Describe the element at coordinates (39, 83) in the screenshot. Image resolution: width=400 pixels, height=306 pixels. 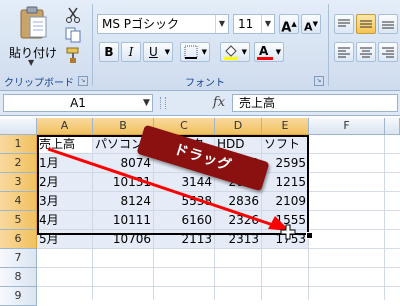
I see `clipboard-group-label: クリップボード` at that location.